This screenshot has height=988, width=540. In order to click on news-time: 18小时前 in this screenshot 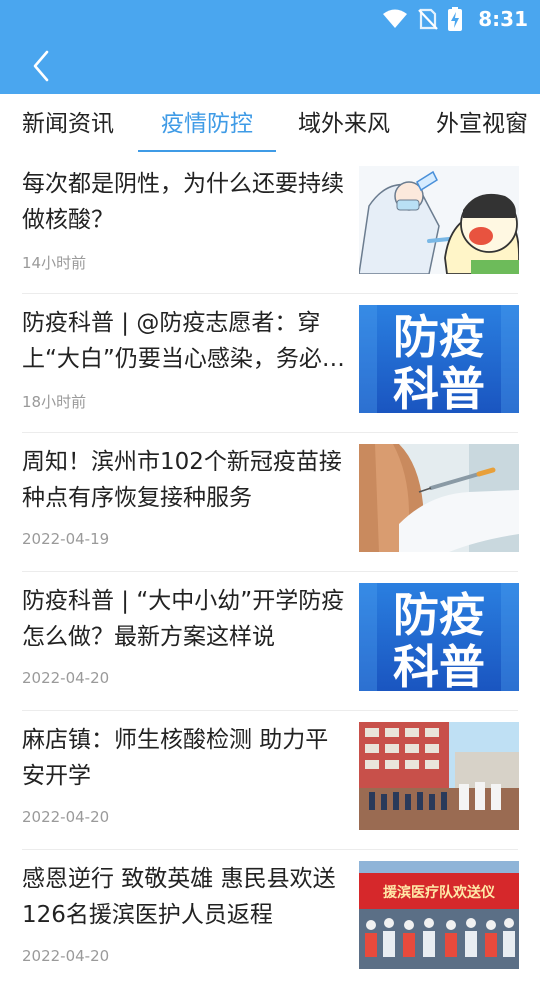, I will do `click(54, 402)`.